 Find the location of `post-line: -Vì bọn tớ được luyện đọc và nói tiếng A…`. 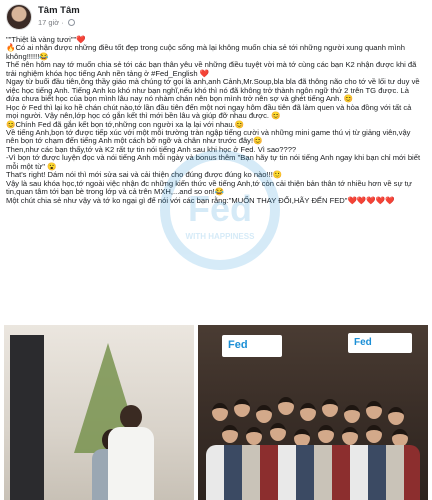

post-line: -Vì bọn tớ được luyện đọc và nói tiếng A… is located at coordinates (213, 162).